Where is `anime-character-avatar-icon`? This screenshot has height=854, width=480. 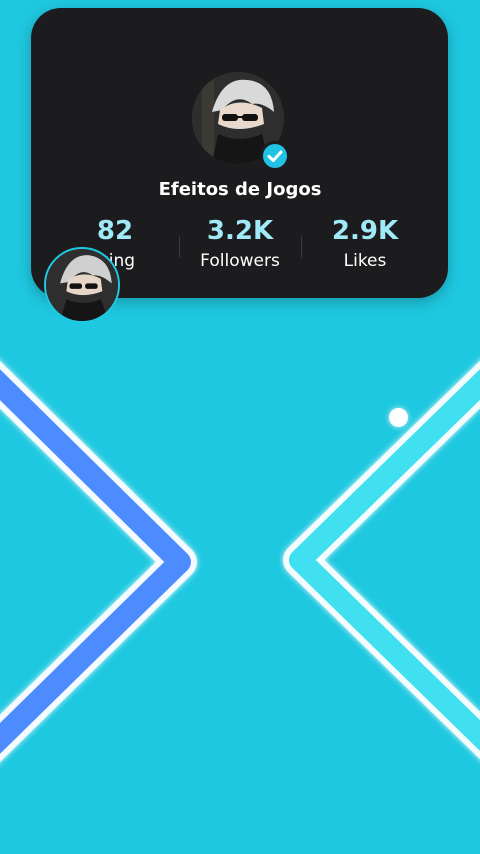
anime-character-avatar-icon is located at coordinates (82, 285).